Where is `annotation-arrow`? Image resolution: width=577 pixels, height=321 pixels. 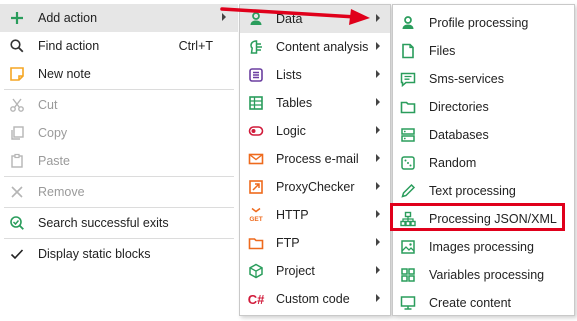 annotation-arrow is located at coordinates (295, 16).